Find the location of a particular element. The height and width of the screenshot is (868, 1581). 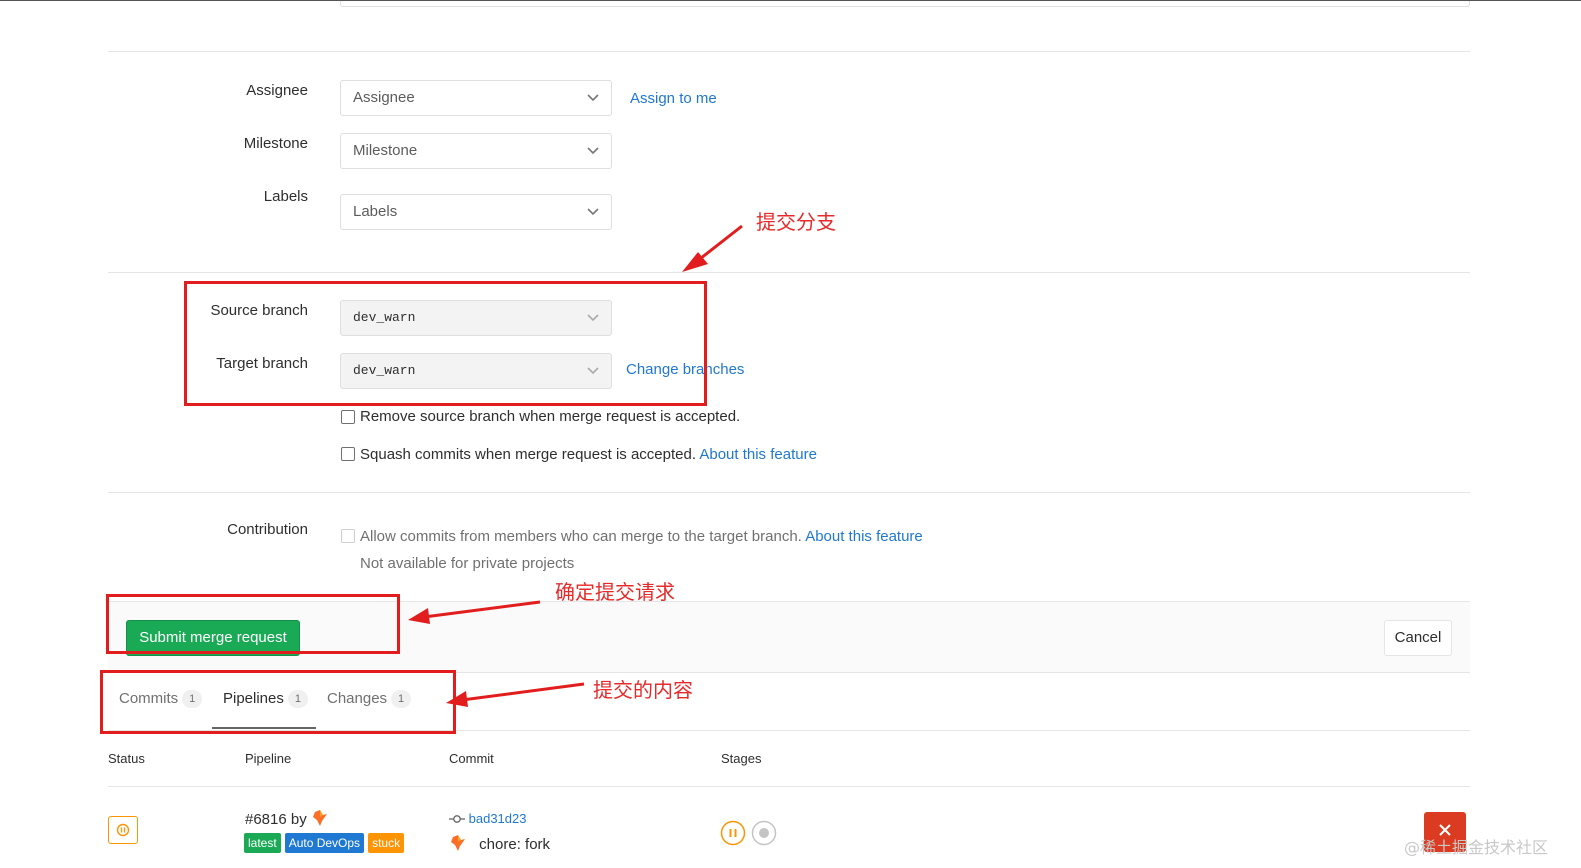

annotation-arrows is located at coordinates (575, 465).